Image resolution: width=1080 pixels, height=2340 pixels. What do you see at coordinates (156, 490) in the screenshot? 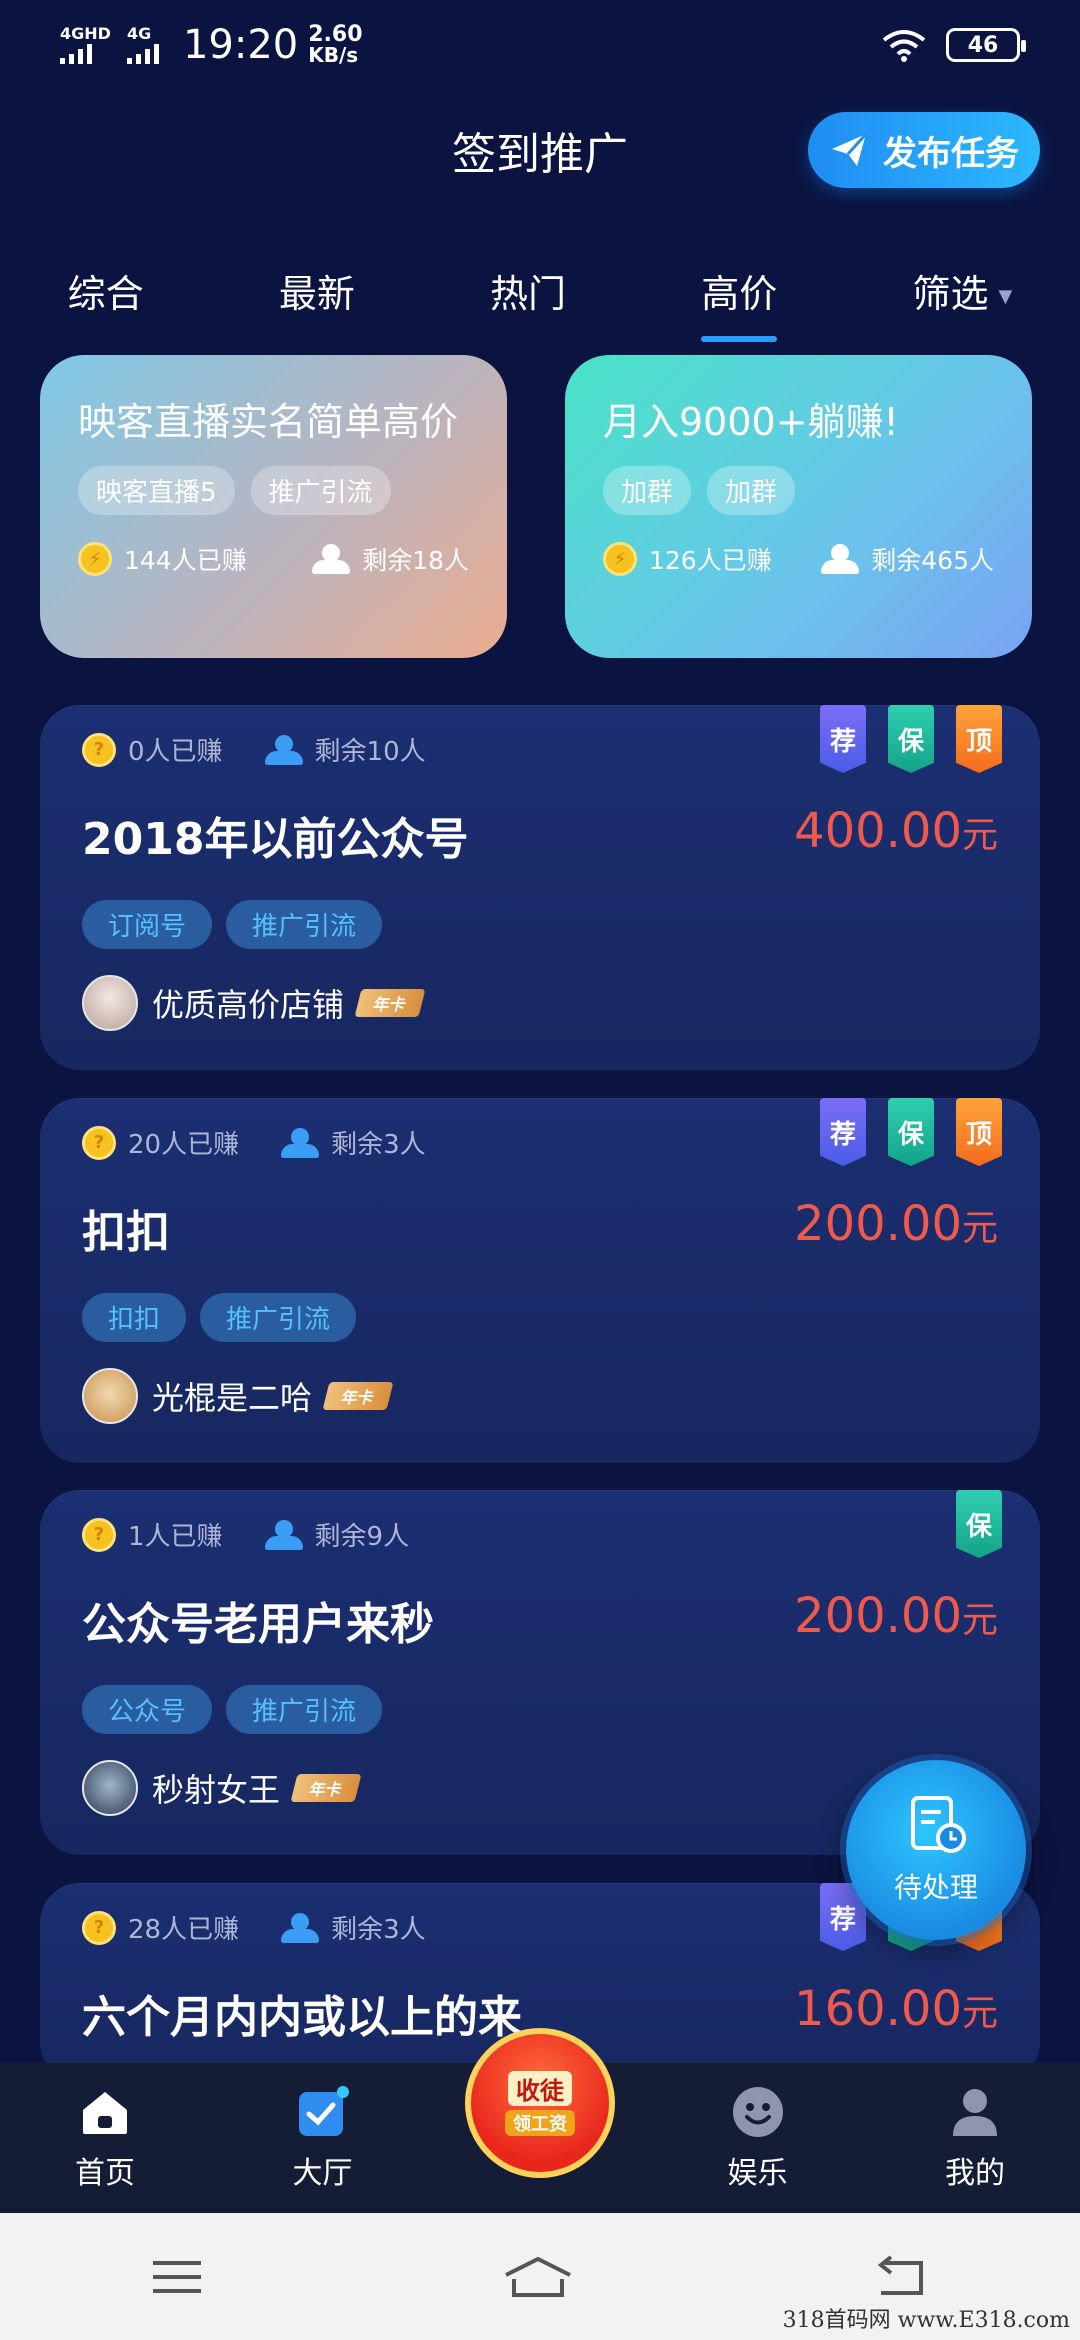
I see `featured-tag: 映客直播5` at bounding box center [156, 490].